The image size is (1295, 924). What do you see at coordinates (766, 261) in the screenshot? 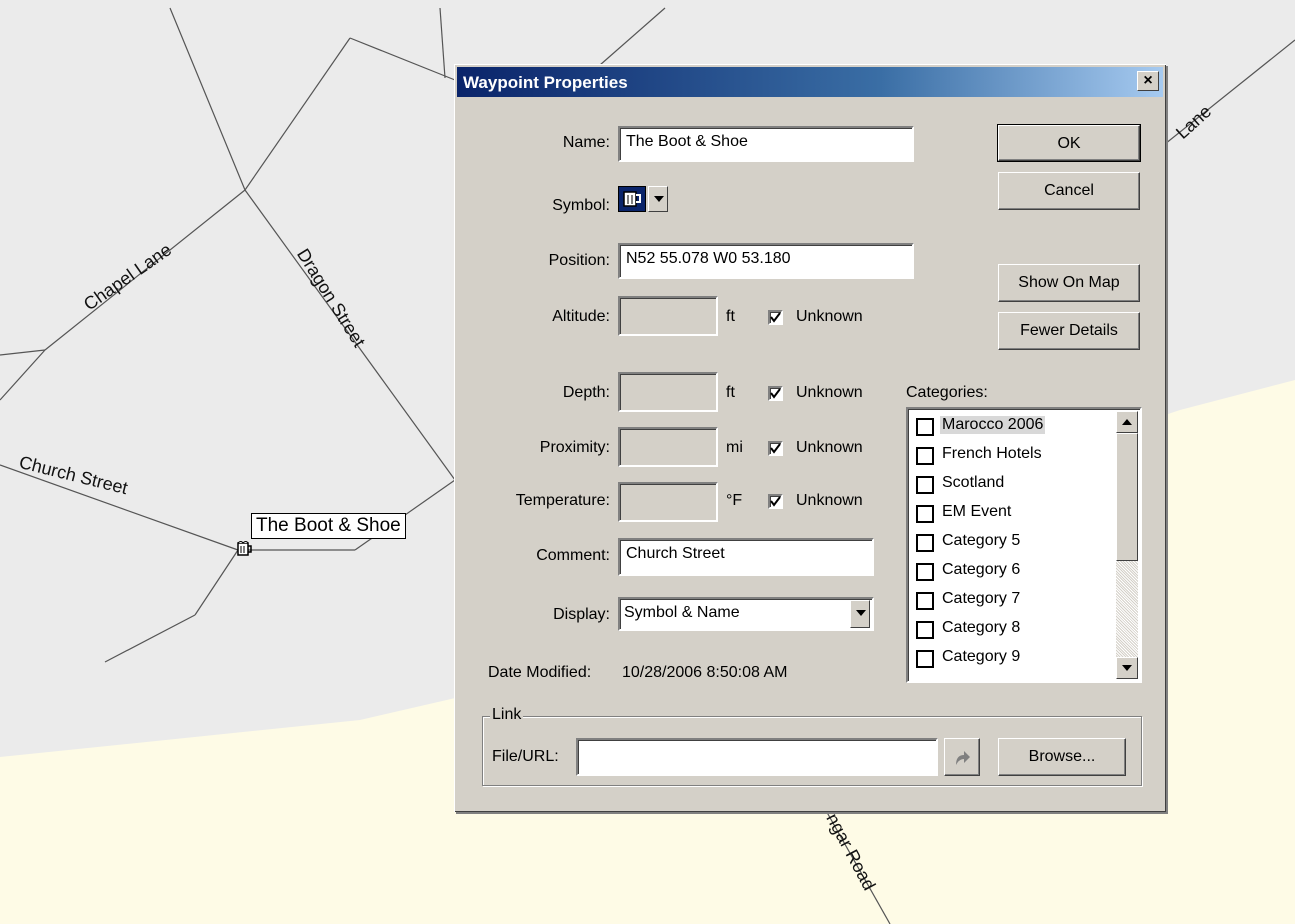
I see `position-field: N52 55.078 W0 53.180` at bounding box center [766, 261].